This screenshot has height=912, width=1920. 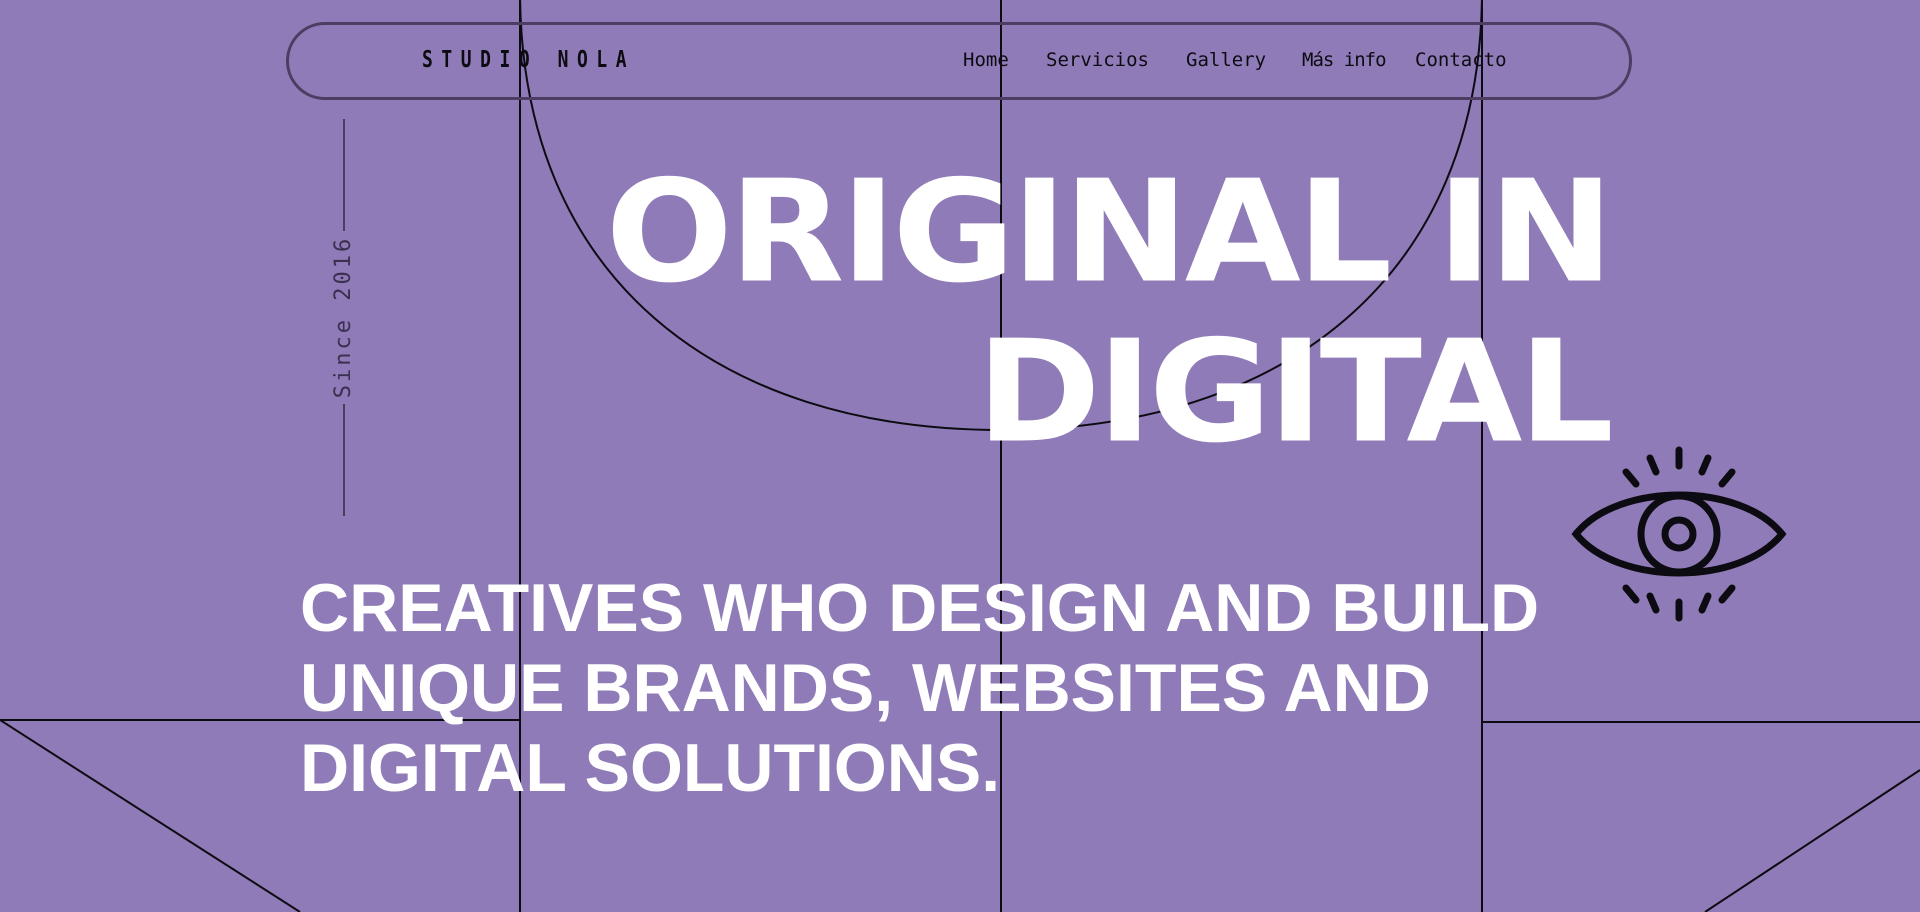 What do you see at coordinates (528, 60) in the screenshot?
I see `brand-logo: STUDIO NOLA` at bounding box center [528, 60].